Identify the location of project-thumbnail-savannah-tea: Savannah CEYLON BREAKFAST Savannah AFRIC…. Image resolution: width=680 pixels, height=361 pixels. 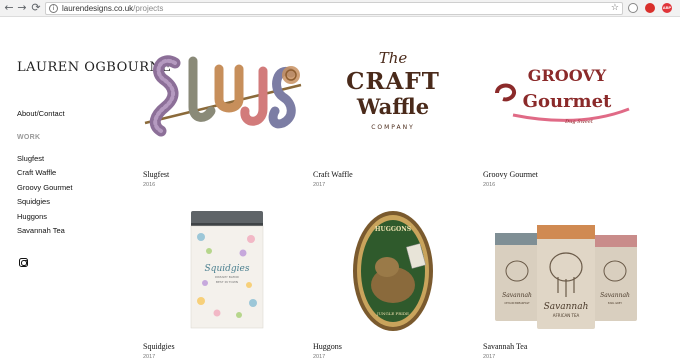
(563, 270).